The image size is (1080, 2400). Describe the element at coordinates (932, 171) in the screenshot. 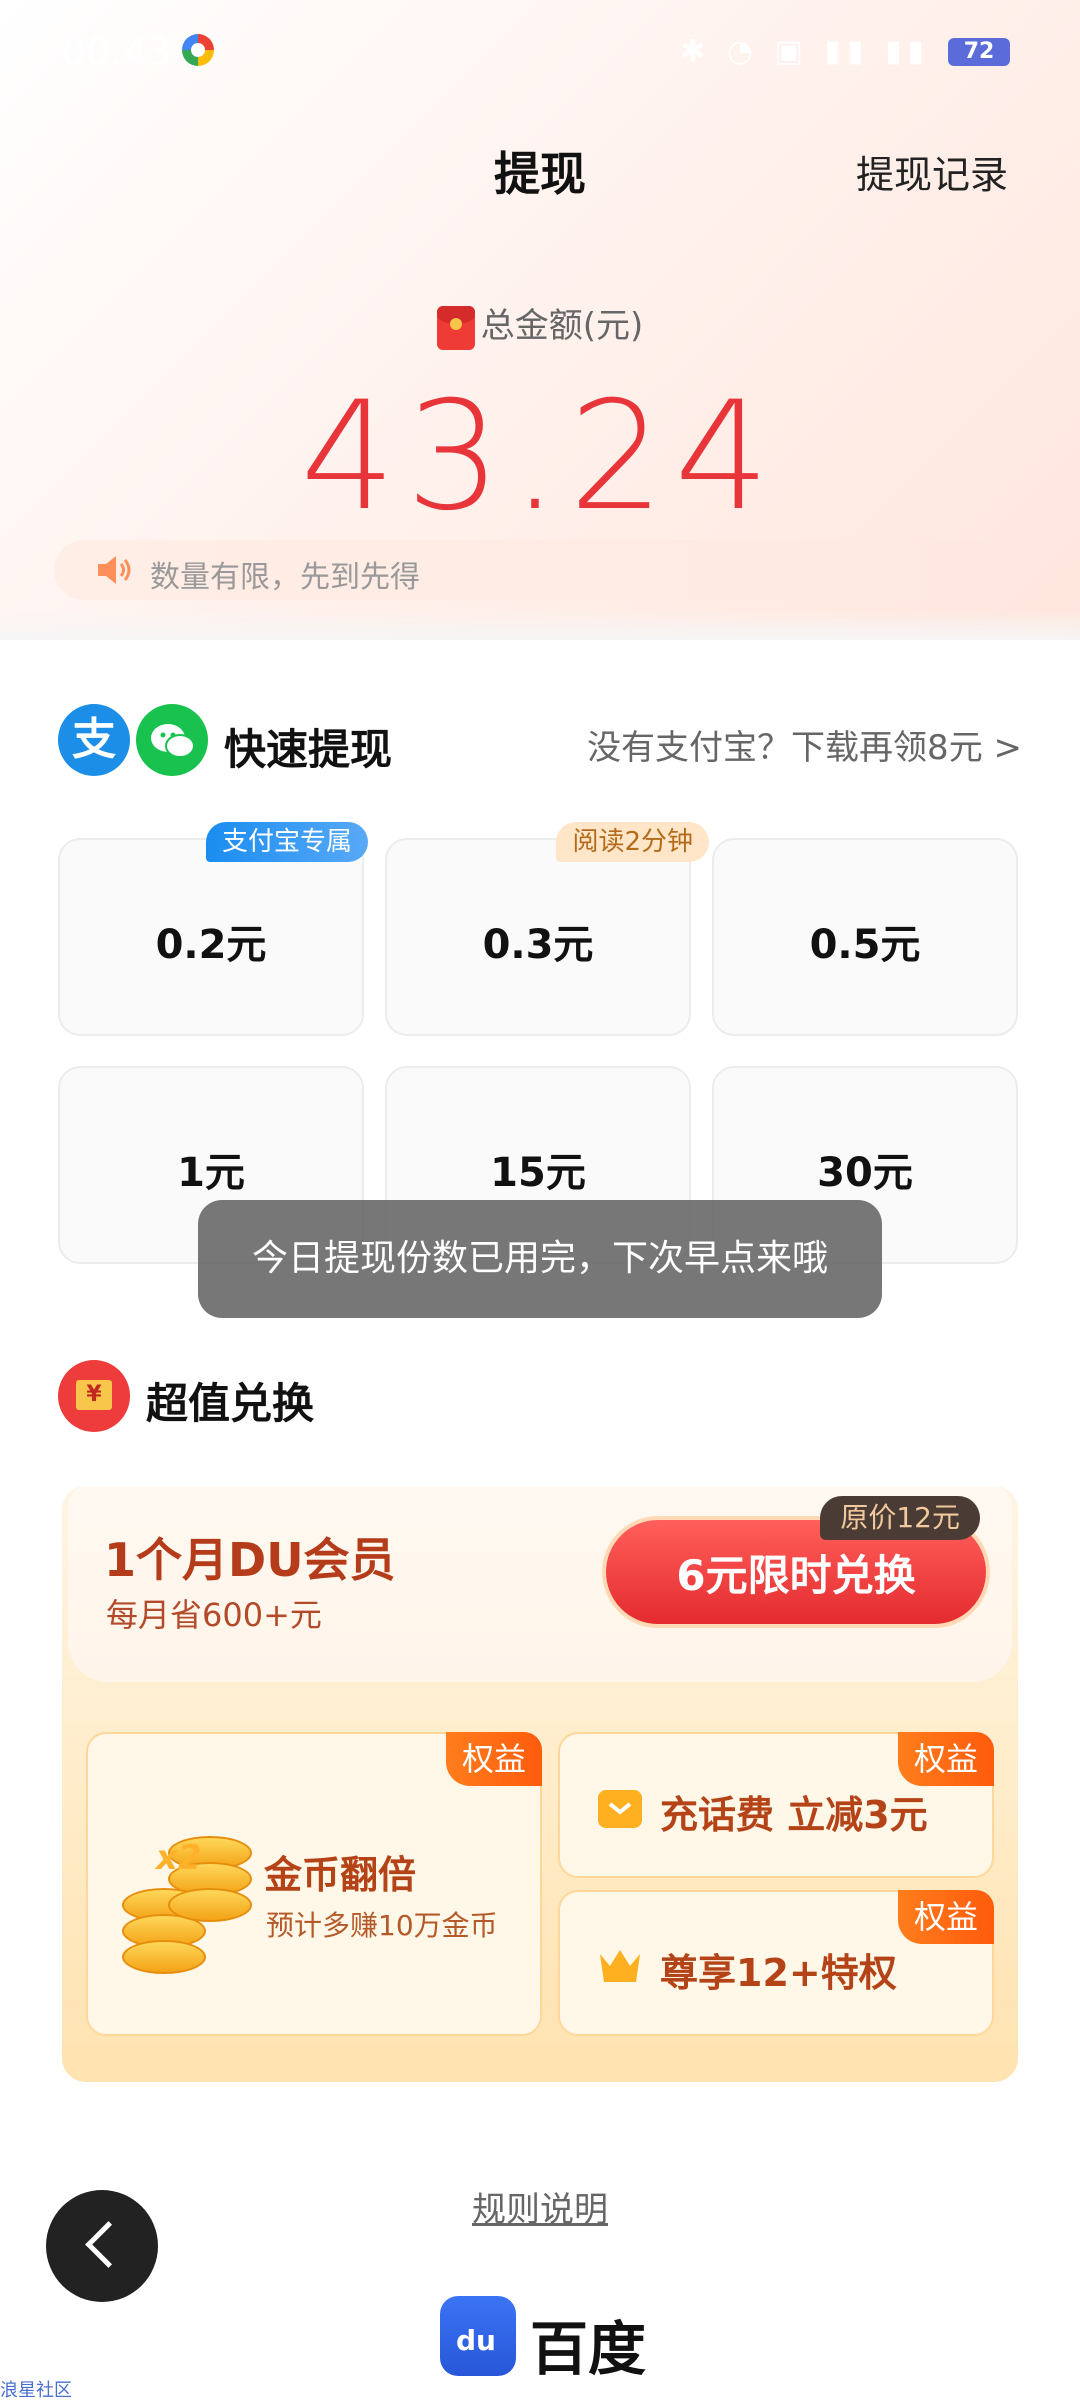

I see `withdraw-record-link: 提现记录` at that location.